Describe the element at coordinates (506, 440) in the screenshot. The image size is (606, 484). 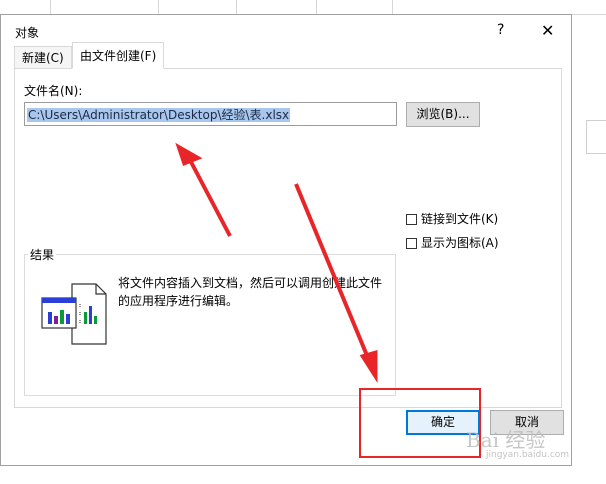
I see `watermark: Bai 经验` at that location.